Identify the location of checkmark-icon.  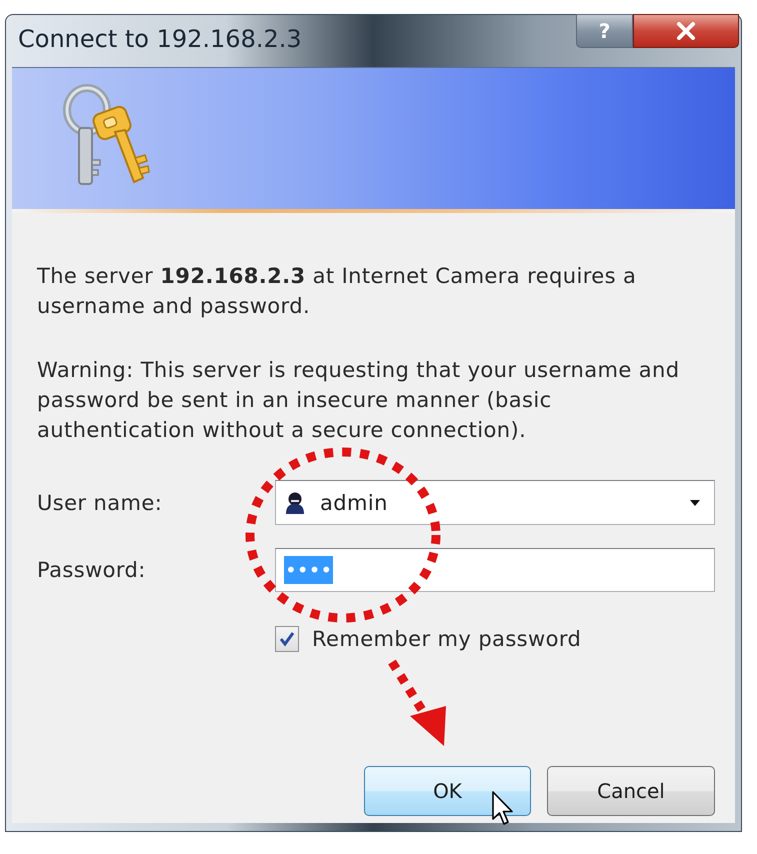
(287, 639).